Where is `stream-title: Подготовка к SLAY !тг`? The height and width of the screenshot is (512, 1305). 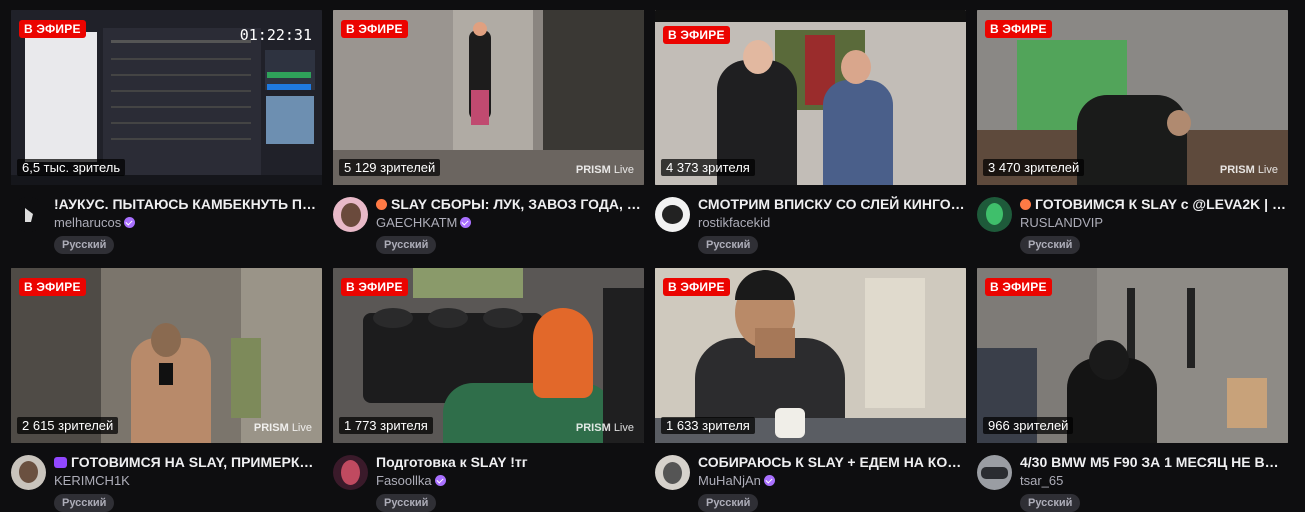 stream-title: Подготовка к SLAY !тг is located at coordinates (510, 462).